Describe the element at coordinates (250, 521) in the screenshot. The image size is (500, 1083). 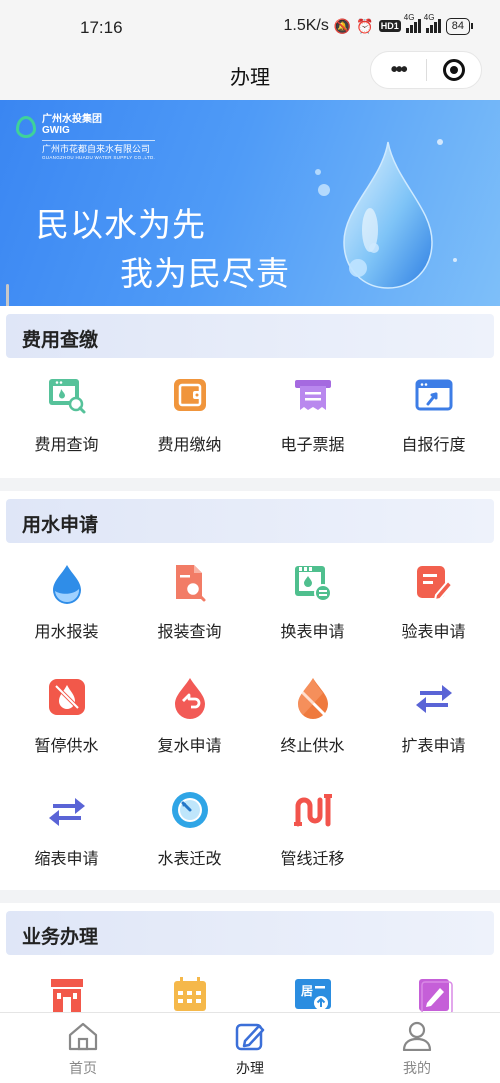
I see `section-title-water: 用水申请` at that location.